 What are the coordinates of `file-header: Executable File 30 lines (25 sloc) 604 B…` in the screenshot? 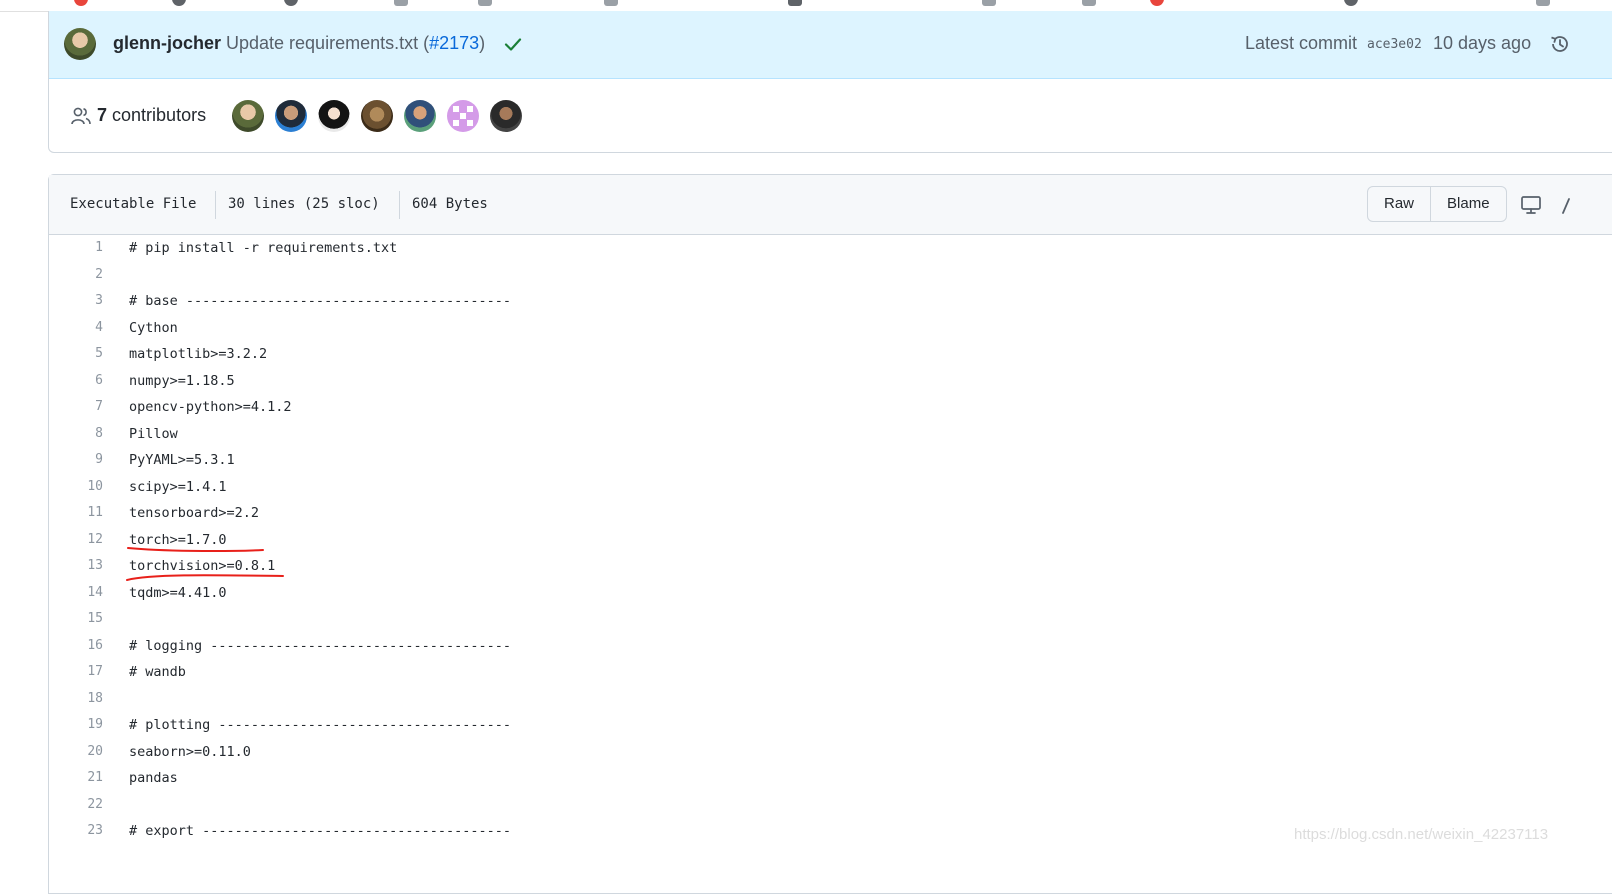 It's located at (830, 205).